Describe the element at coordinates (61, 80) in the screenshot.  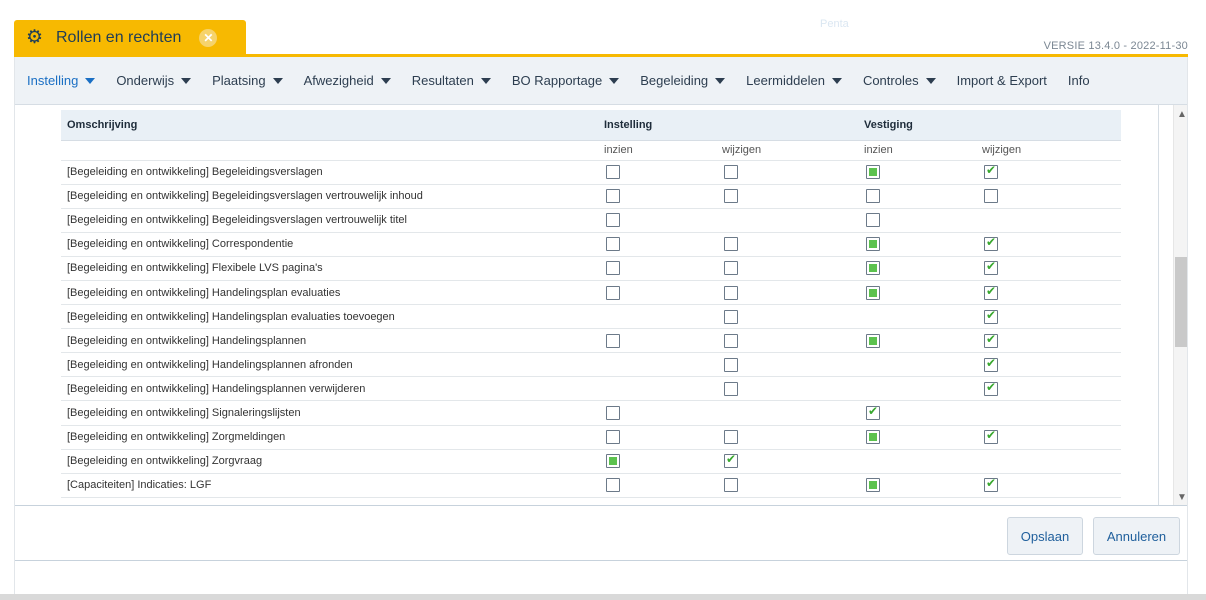
I see `menu-item-instelling: Instelling` at that location.